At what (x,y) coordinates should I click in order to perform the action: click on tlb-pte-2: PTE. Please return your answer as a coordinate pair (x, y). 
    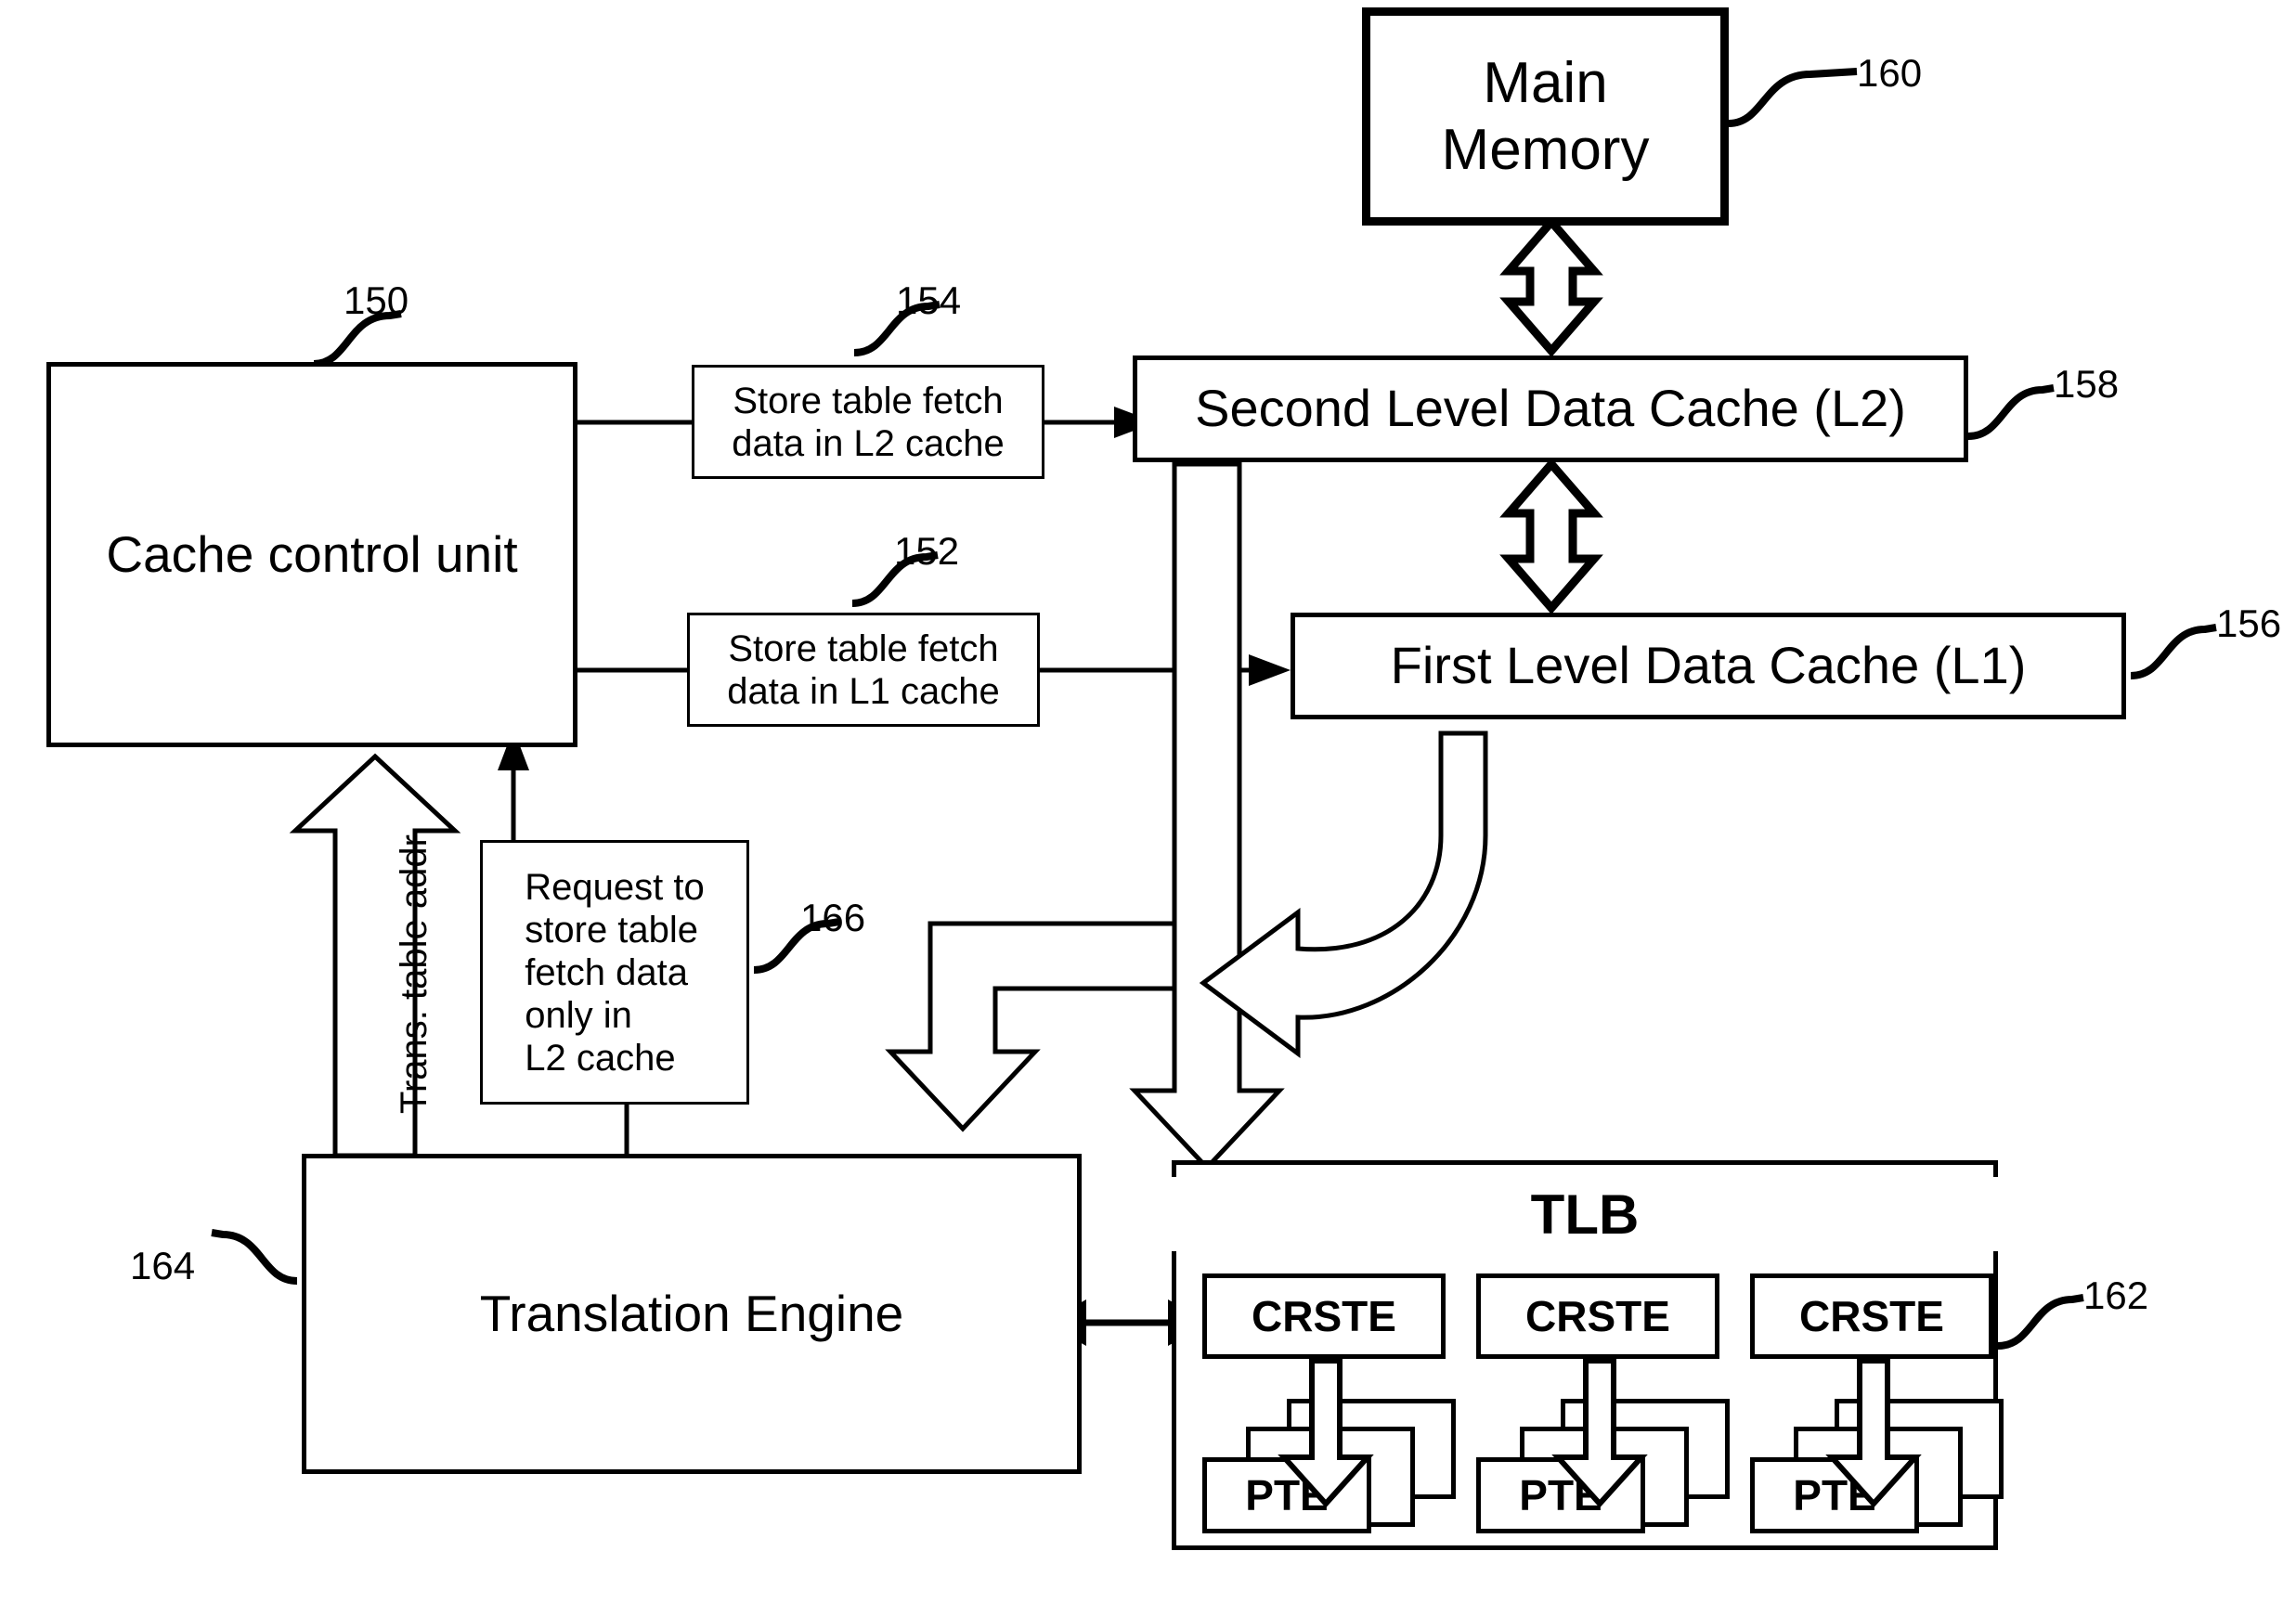
    Looking at the image, I should click on (1834, 1495).